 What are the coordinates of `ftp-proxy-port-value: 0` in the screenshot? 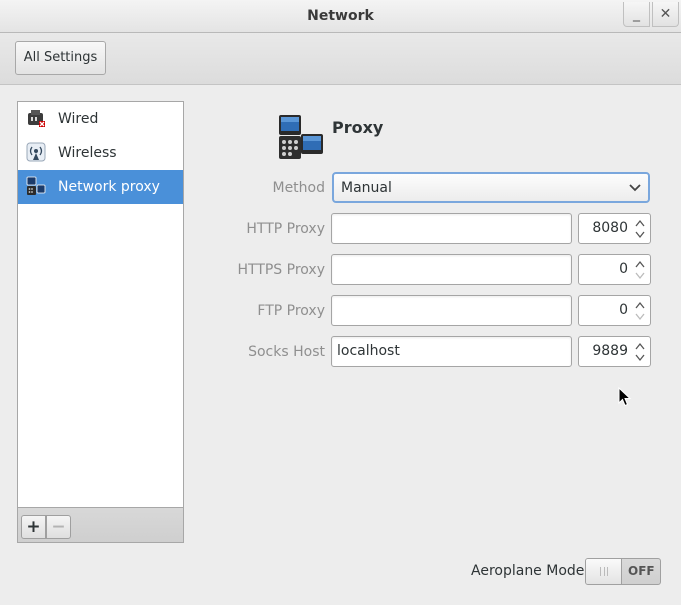 It's located at (623, 310).